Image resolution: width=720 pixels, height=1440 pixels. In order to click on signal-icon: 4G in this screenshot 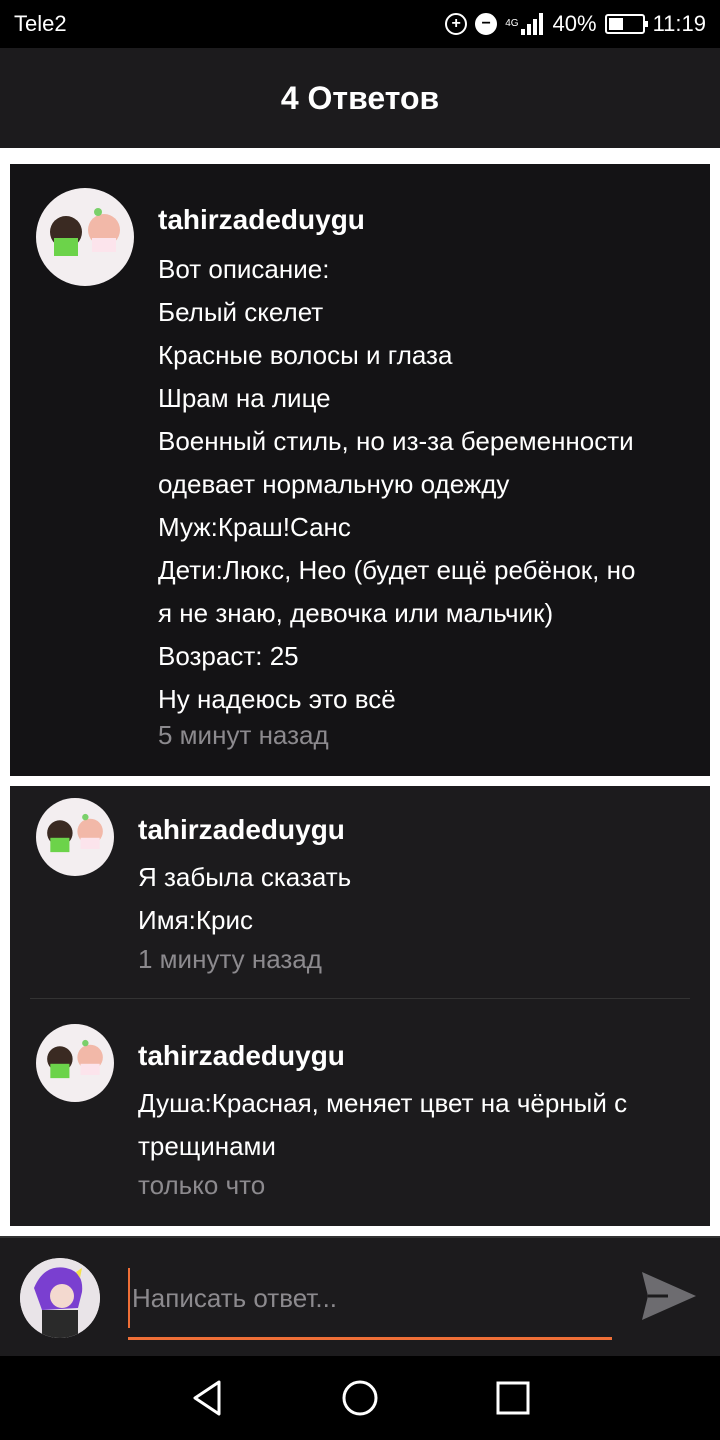, I will do `click(524, 24)`.